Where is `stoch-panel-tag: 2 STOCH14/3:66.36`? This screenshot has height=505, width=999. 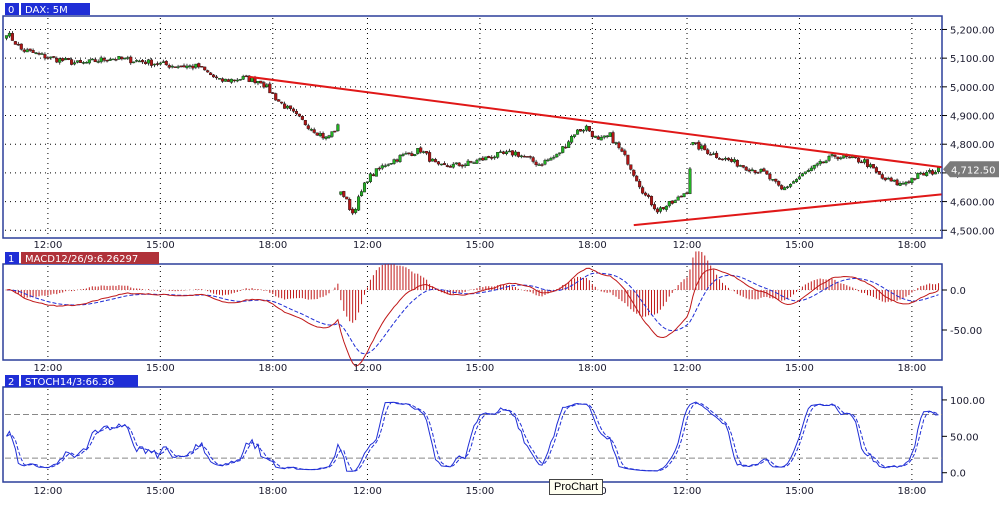
stoch-panel-tag: 2 STOCH14/3:66.36 is located at coordinates (71, 381).